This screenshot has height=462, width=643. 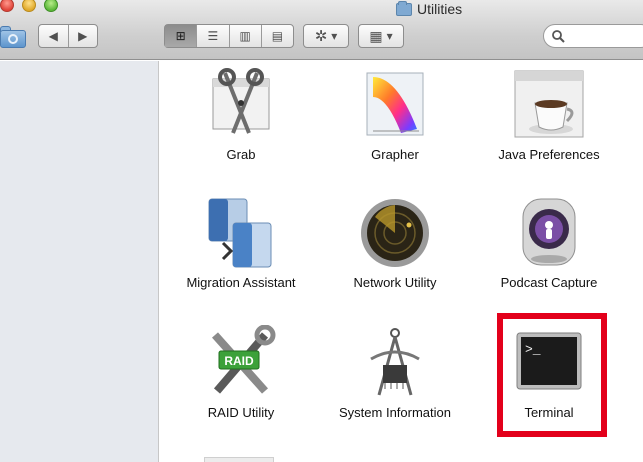 I want to click on back-button: ◀, so click(x=53, y=36).